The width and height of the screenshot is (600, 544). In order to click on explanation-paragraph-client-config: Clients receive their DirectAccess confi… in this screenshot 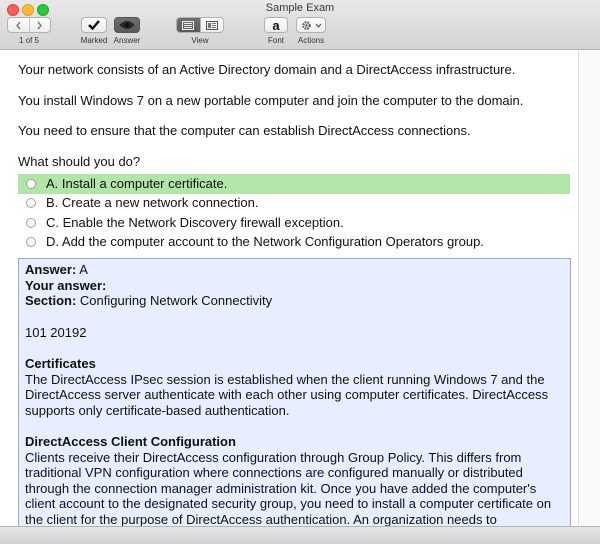, I will do `click(288, 488)`.